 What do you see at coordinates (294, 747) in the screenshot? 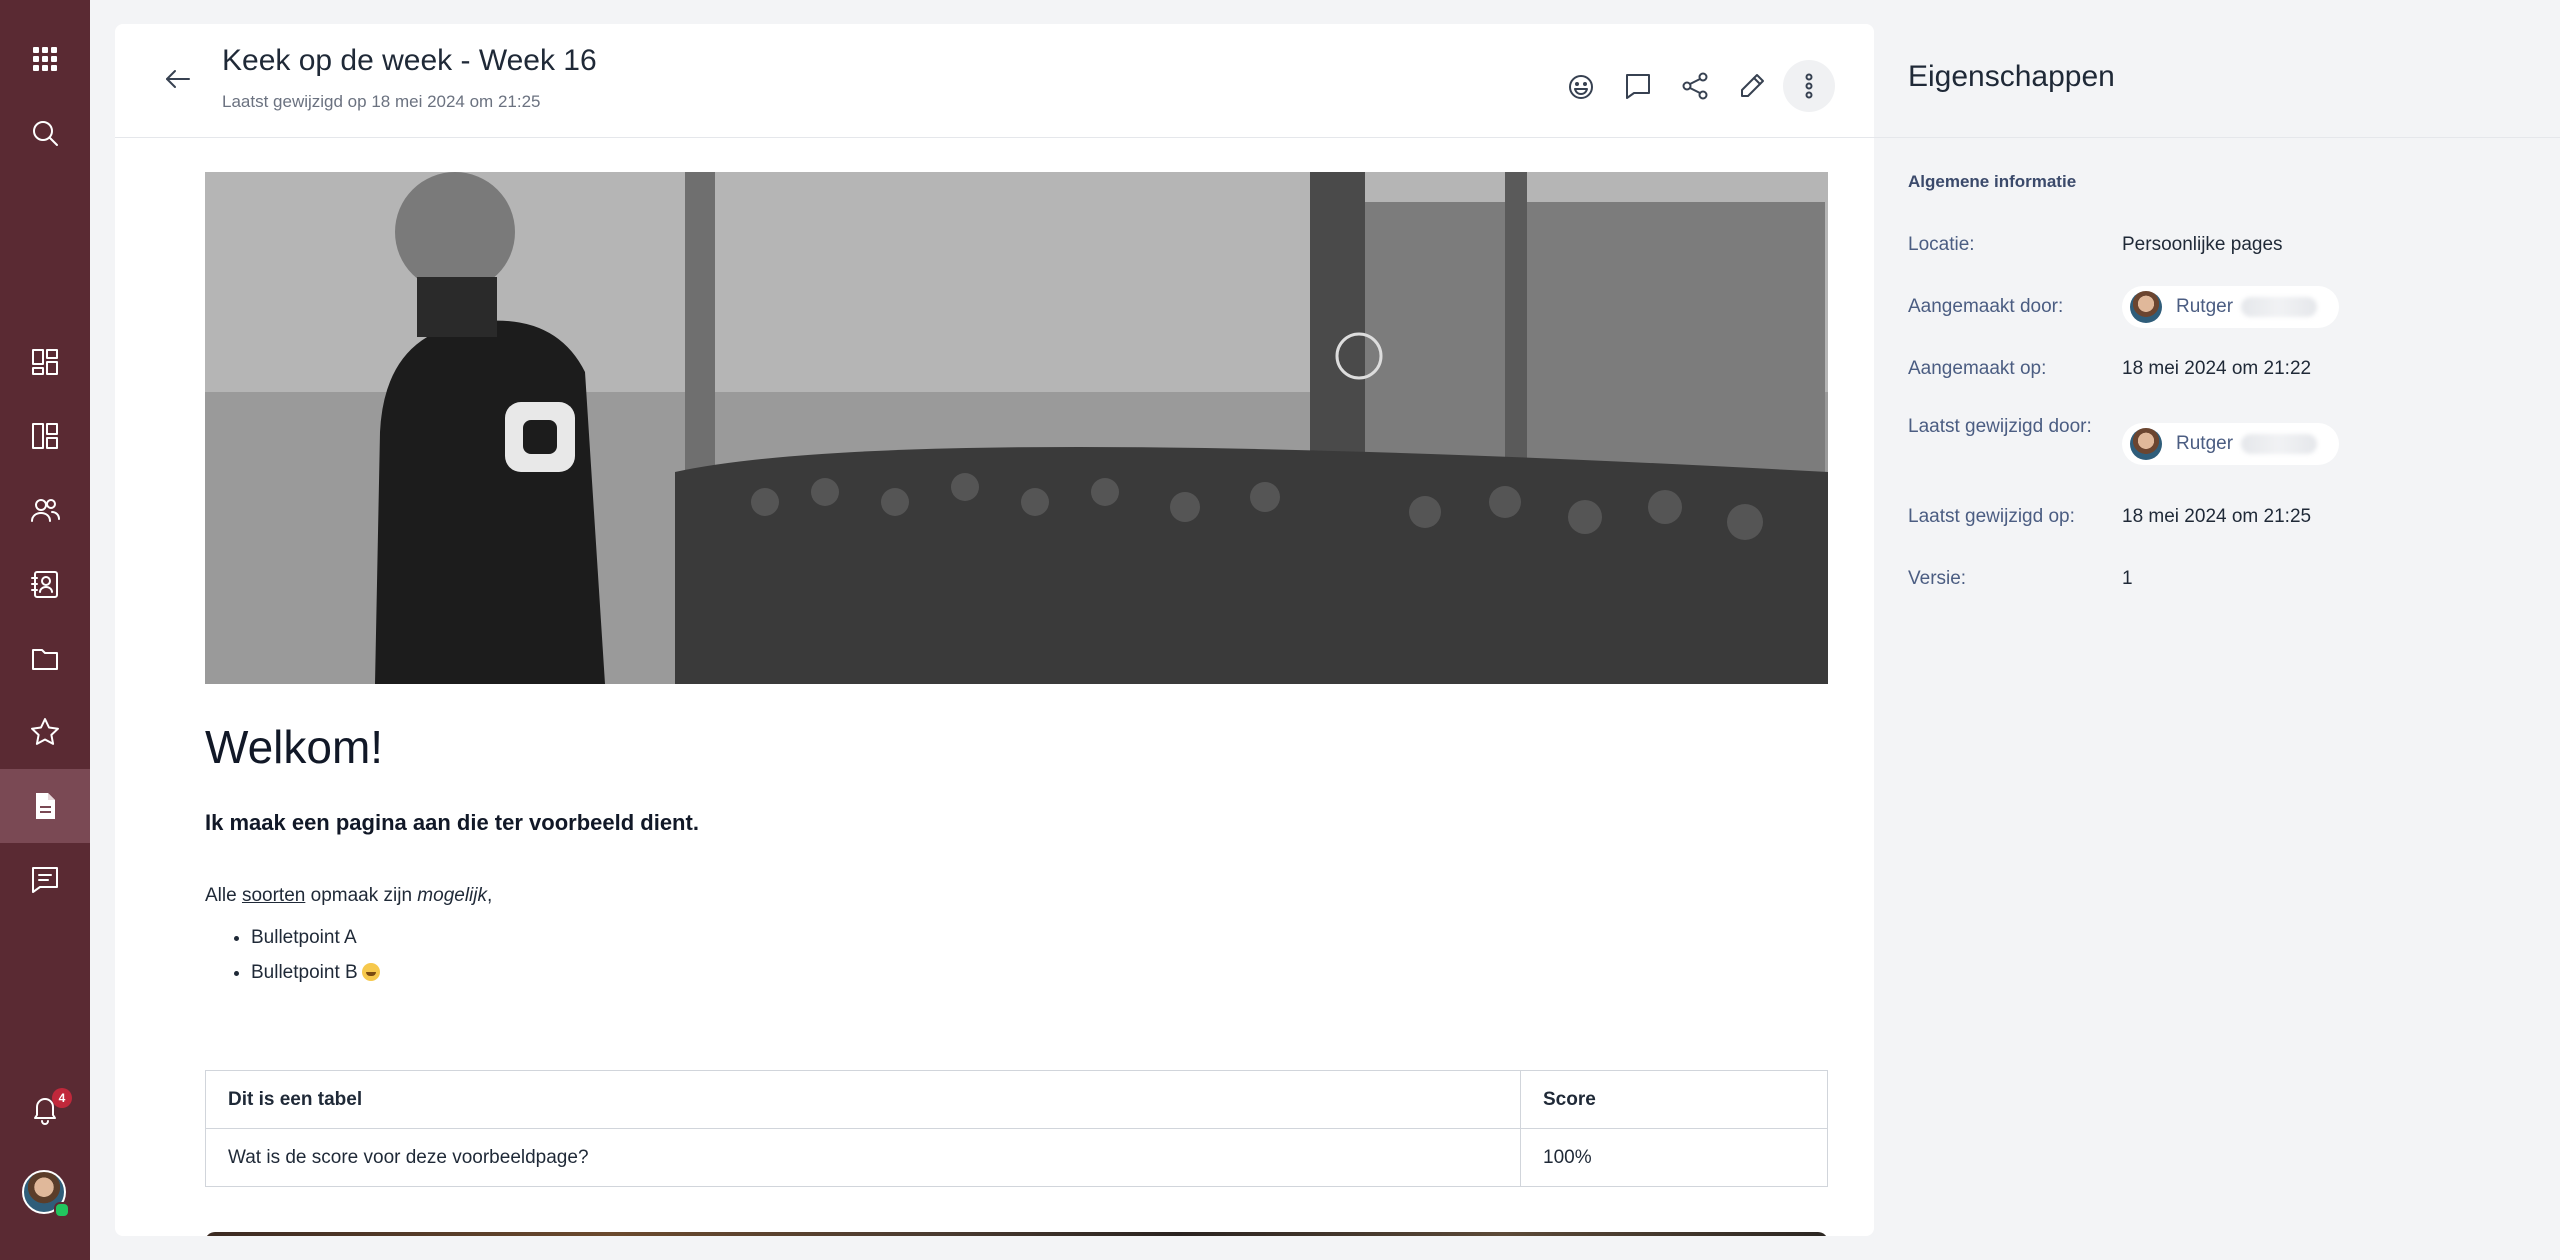
I see `article-heading: Welkom!` at bounding box center [294, 747].